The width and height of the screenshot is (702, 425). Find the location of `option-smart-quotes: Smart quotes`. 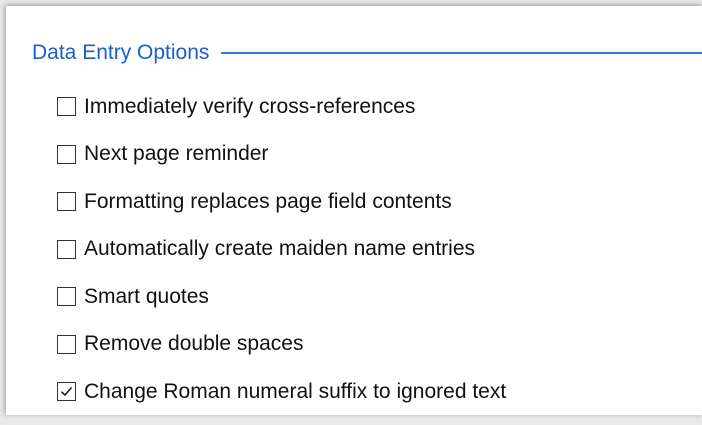

option-smart-quotes: Smart quotes is located at coordinates (377, 296).